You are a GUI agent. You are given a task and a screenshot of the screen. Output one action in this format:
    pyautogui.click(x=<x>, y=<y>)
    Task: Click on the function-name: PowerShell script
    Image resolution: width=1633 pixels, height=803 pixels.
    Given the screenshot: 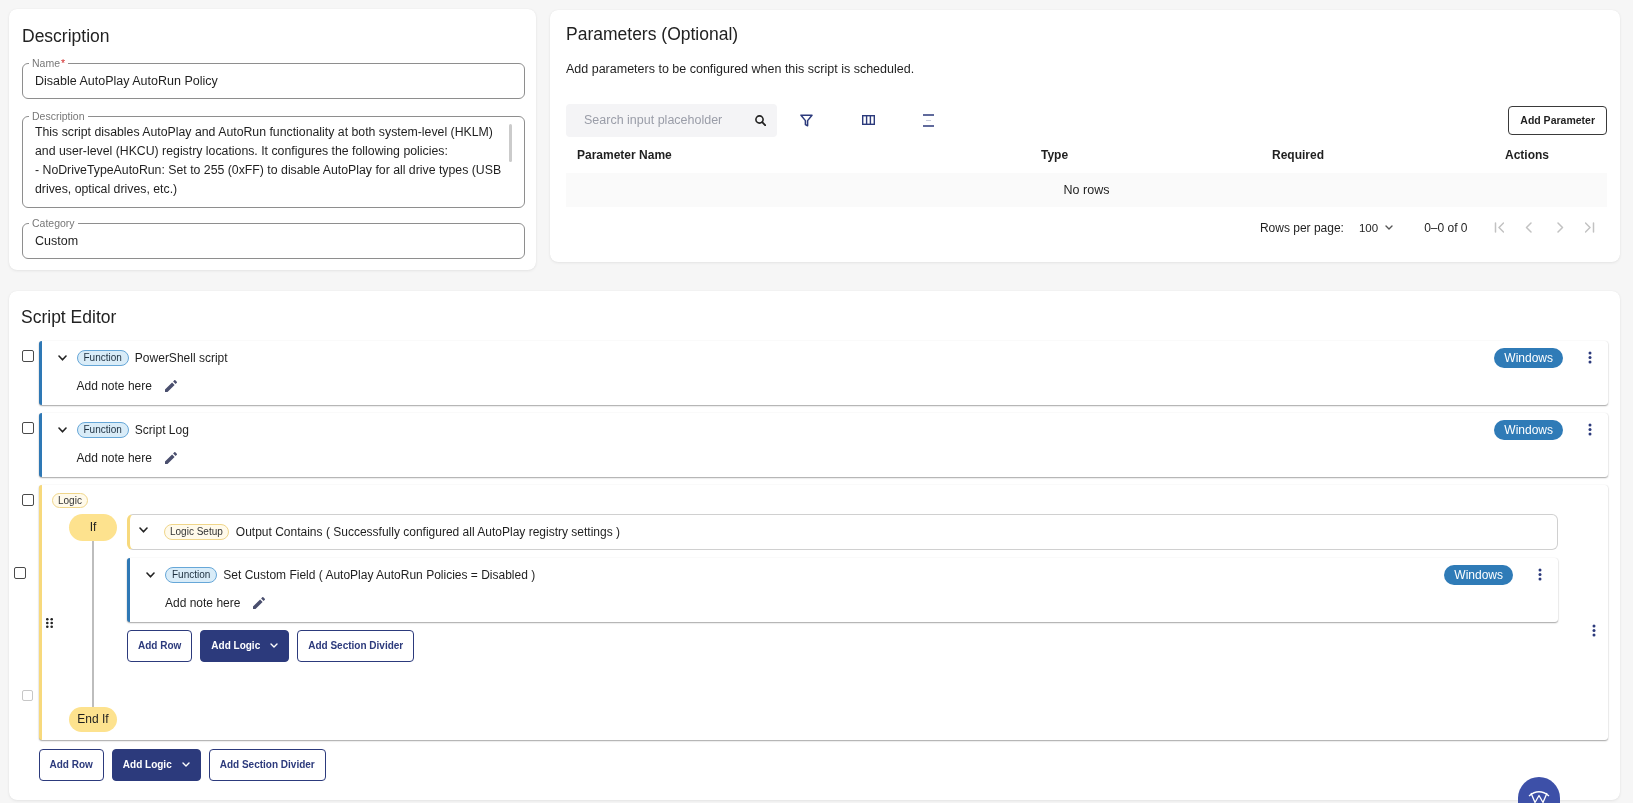 What is the action you would take?
    pyautogui.click(x=181, y=357)
    